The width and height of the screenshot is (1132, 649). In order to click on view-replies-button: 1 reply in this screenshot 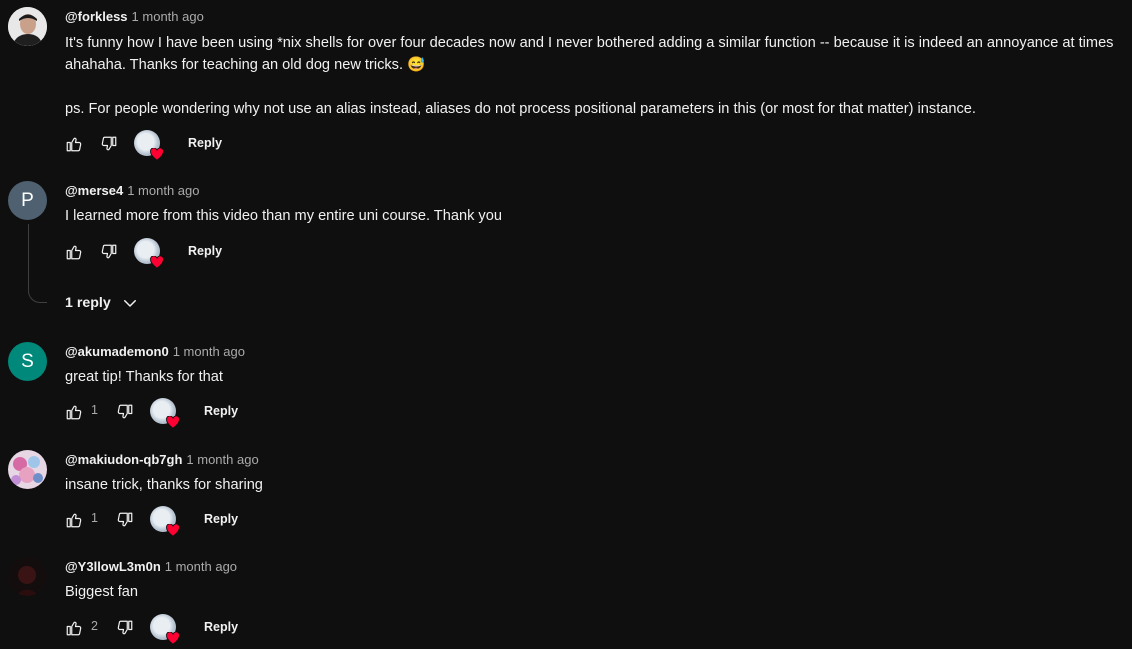, I will do `click(102, 303)`.